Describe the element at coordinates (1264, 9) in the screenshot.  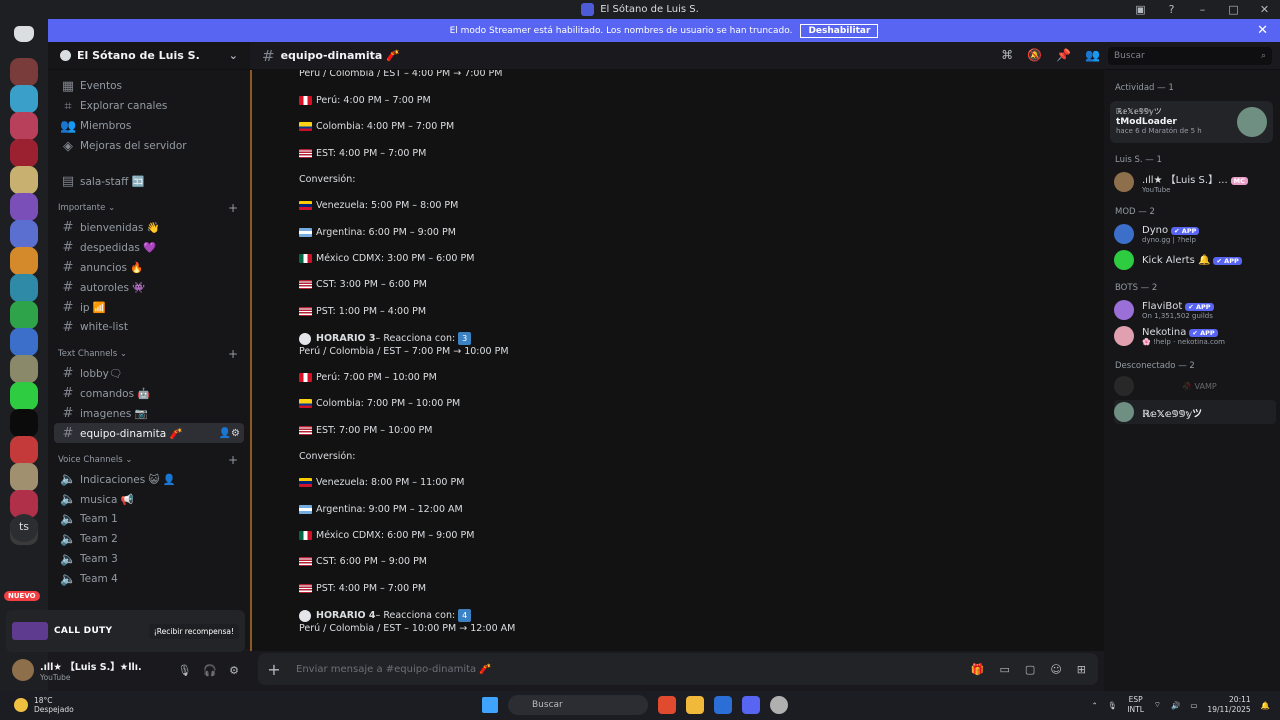
I see `close-button: ✕` at that location.